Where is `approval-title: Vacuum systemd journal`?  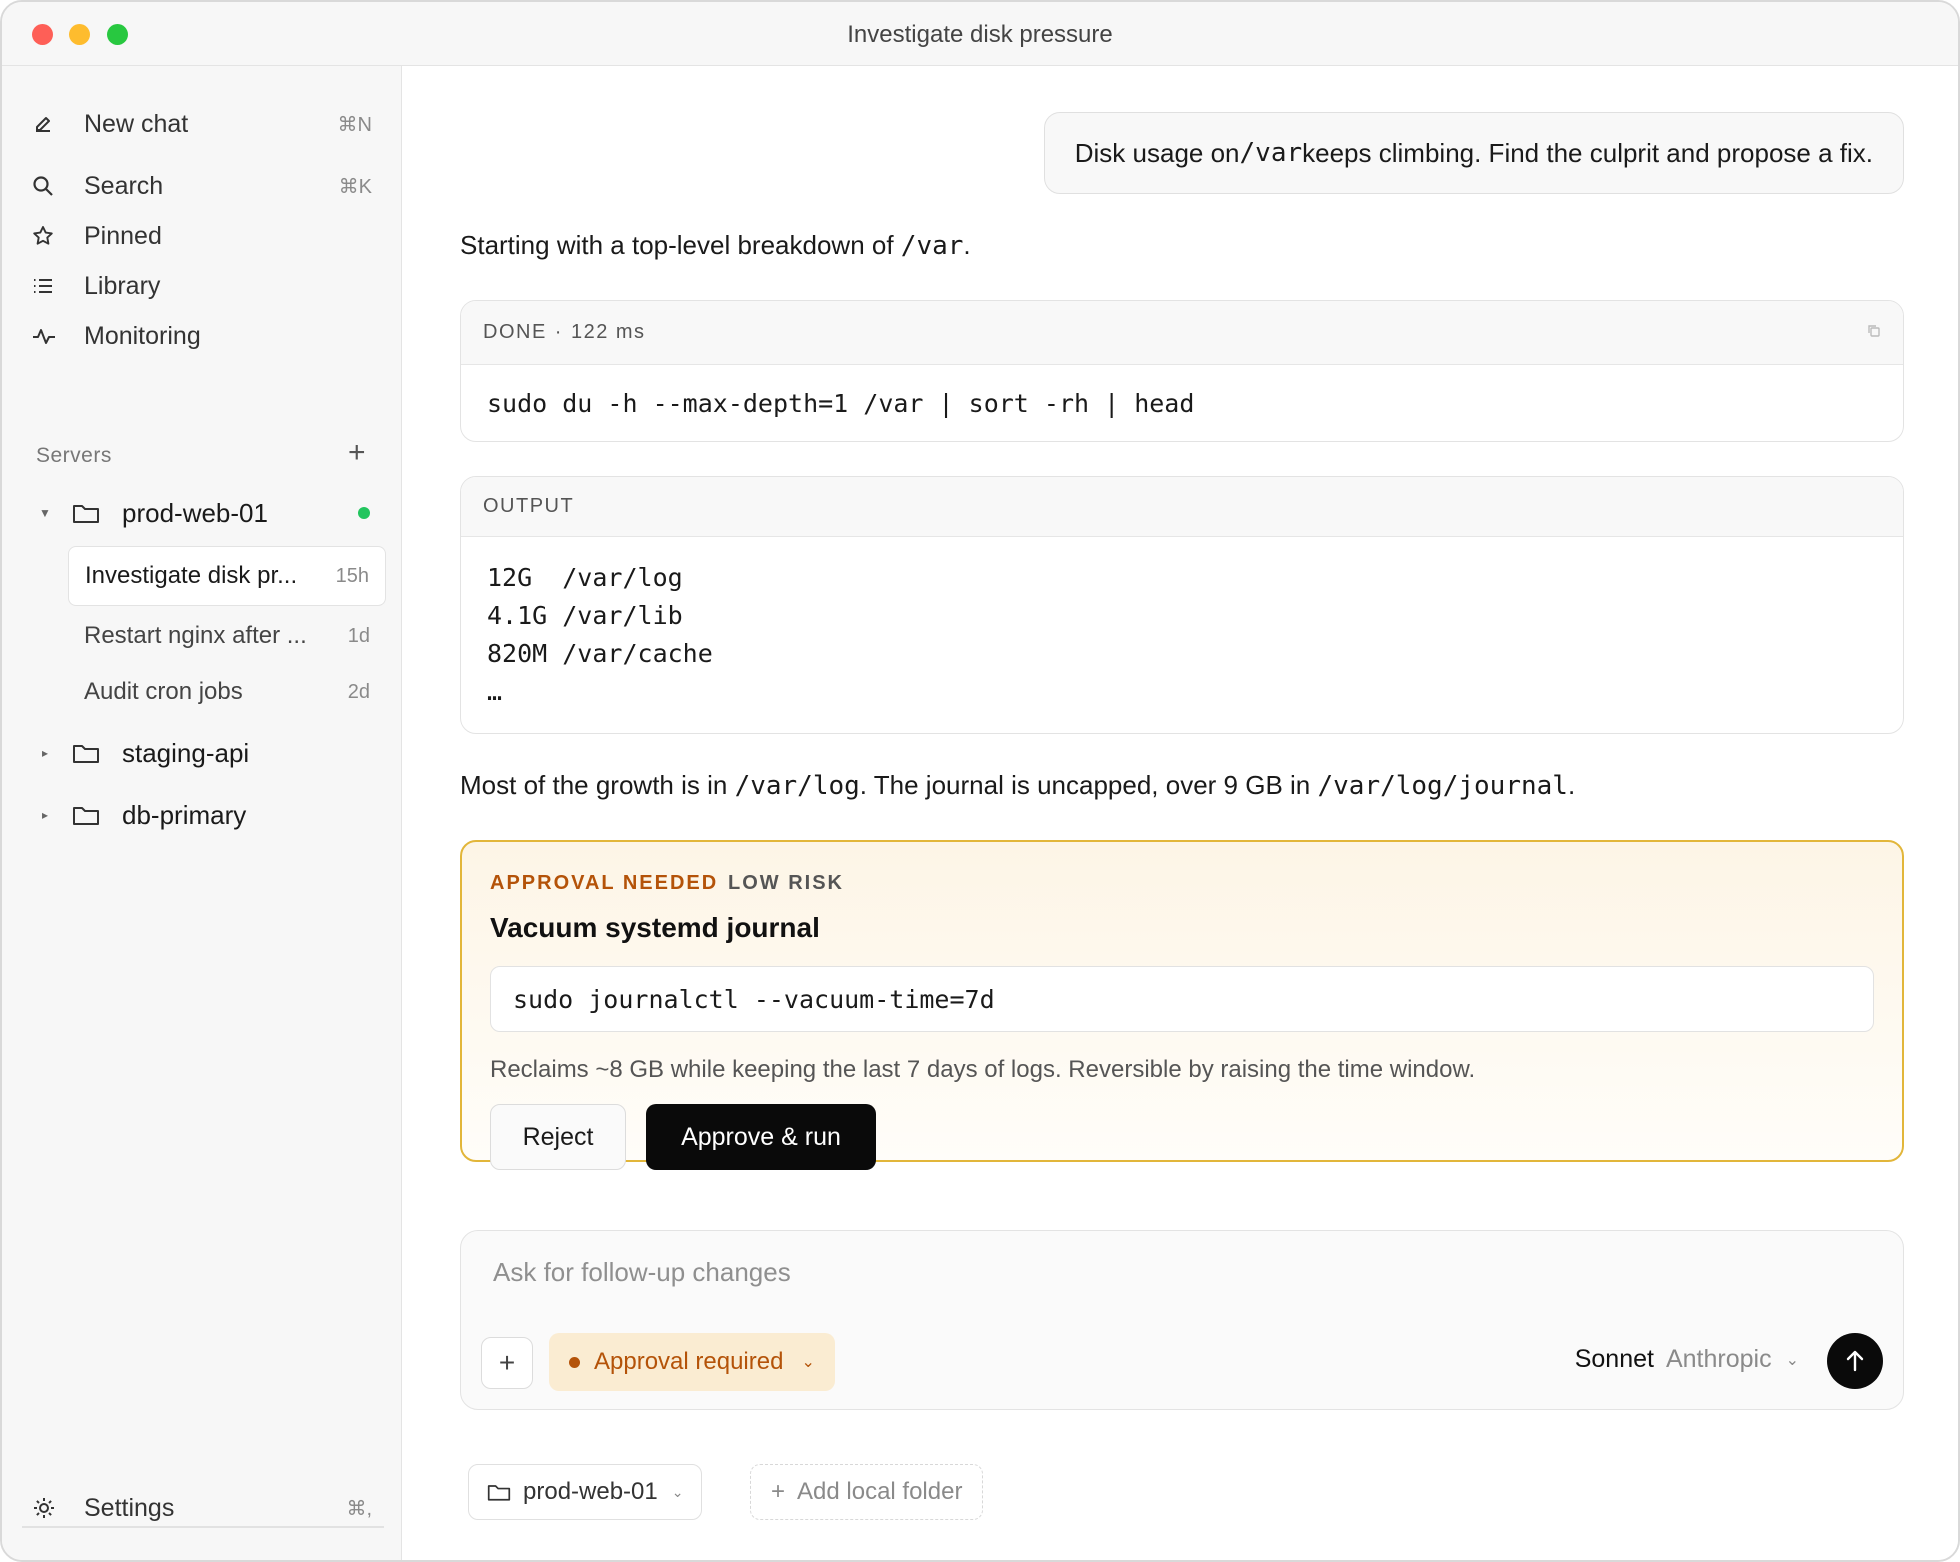
approval-title: Vacuum systemd journal is located at coordinates (655, 927).